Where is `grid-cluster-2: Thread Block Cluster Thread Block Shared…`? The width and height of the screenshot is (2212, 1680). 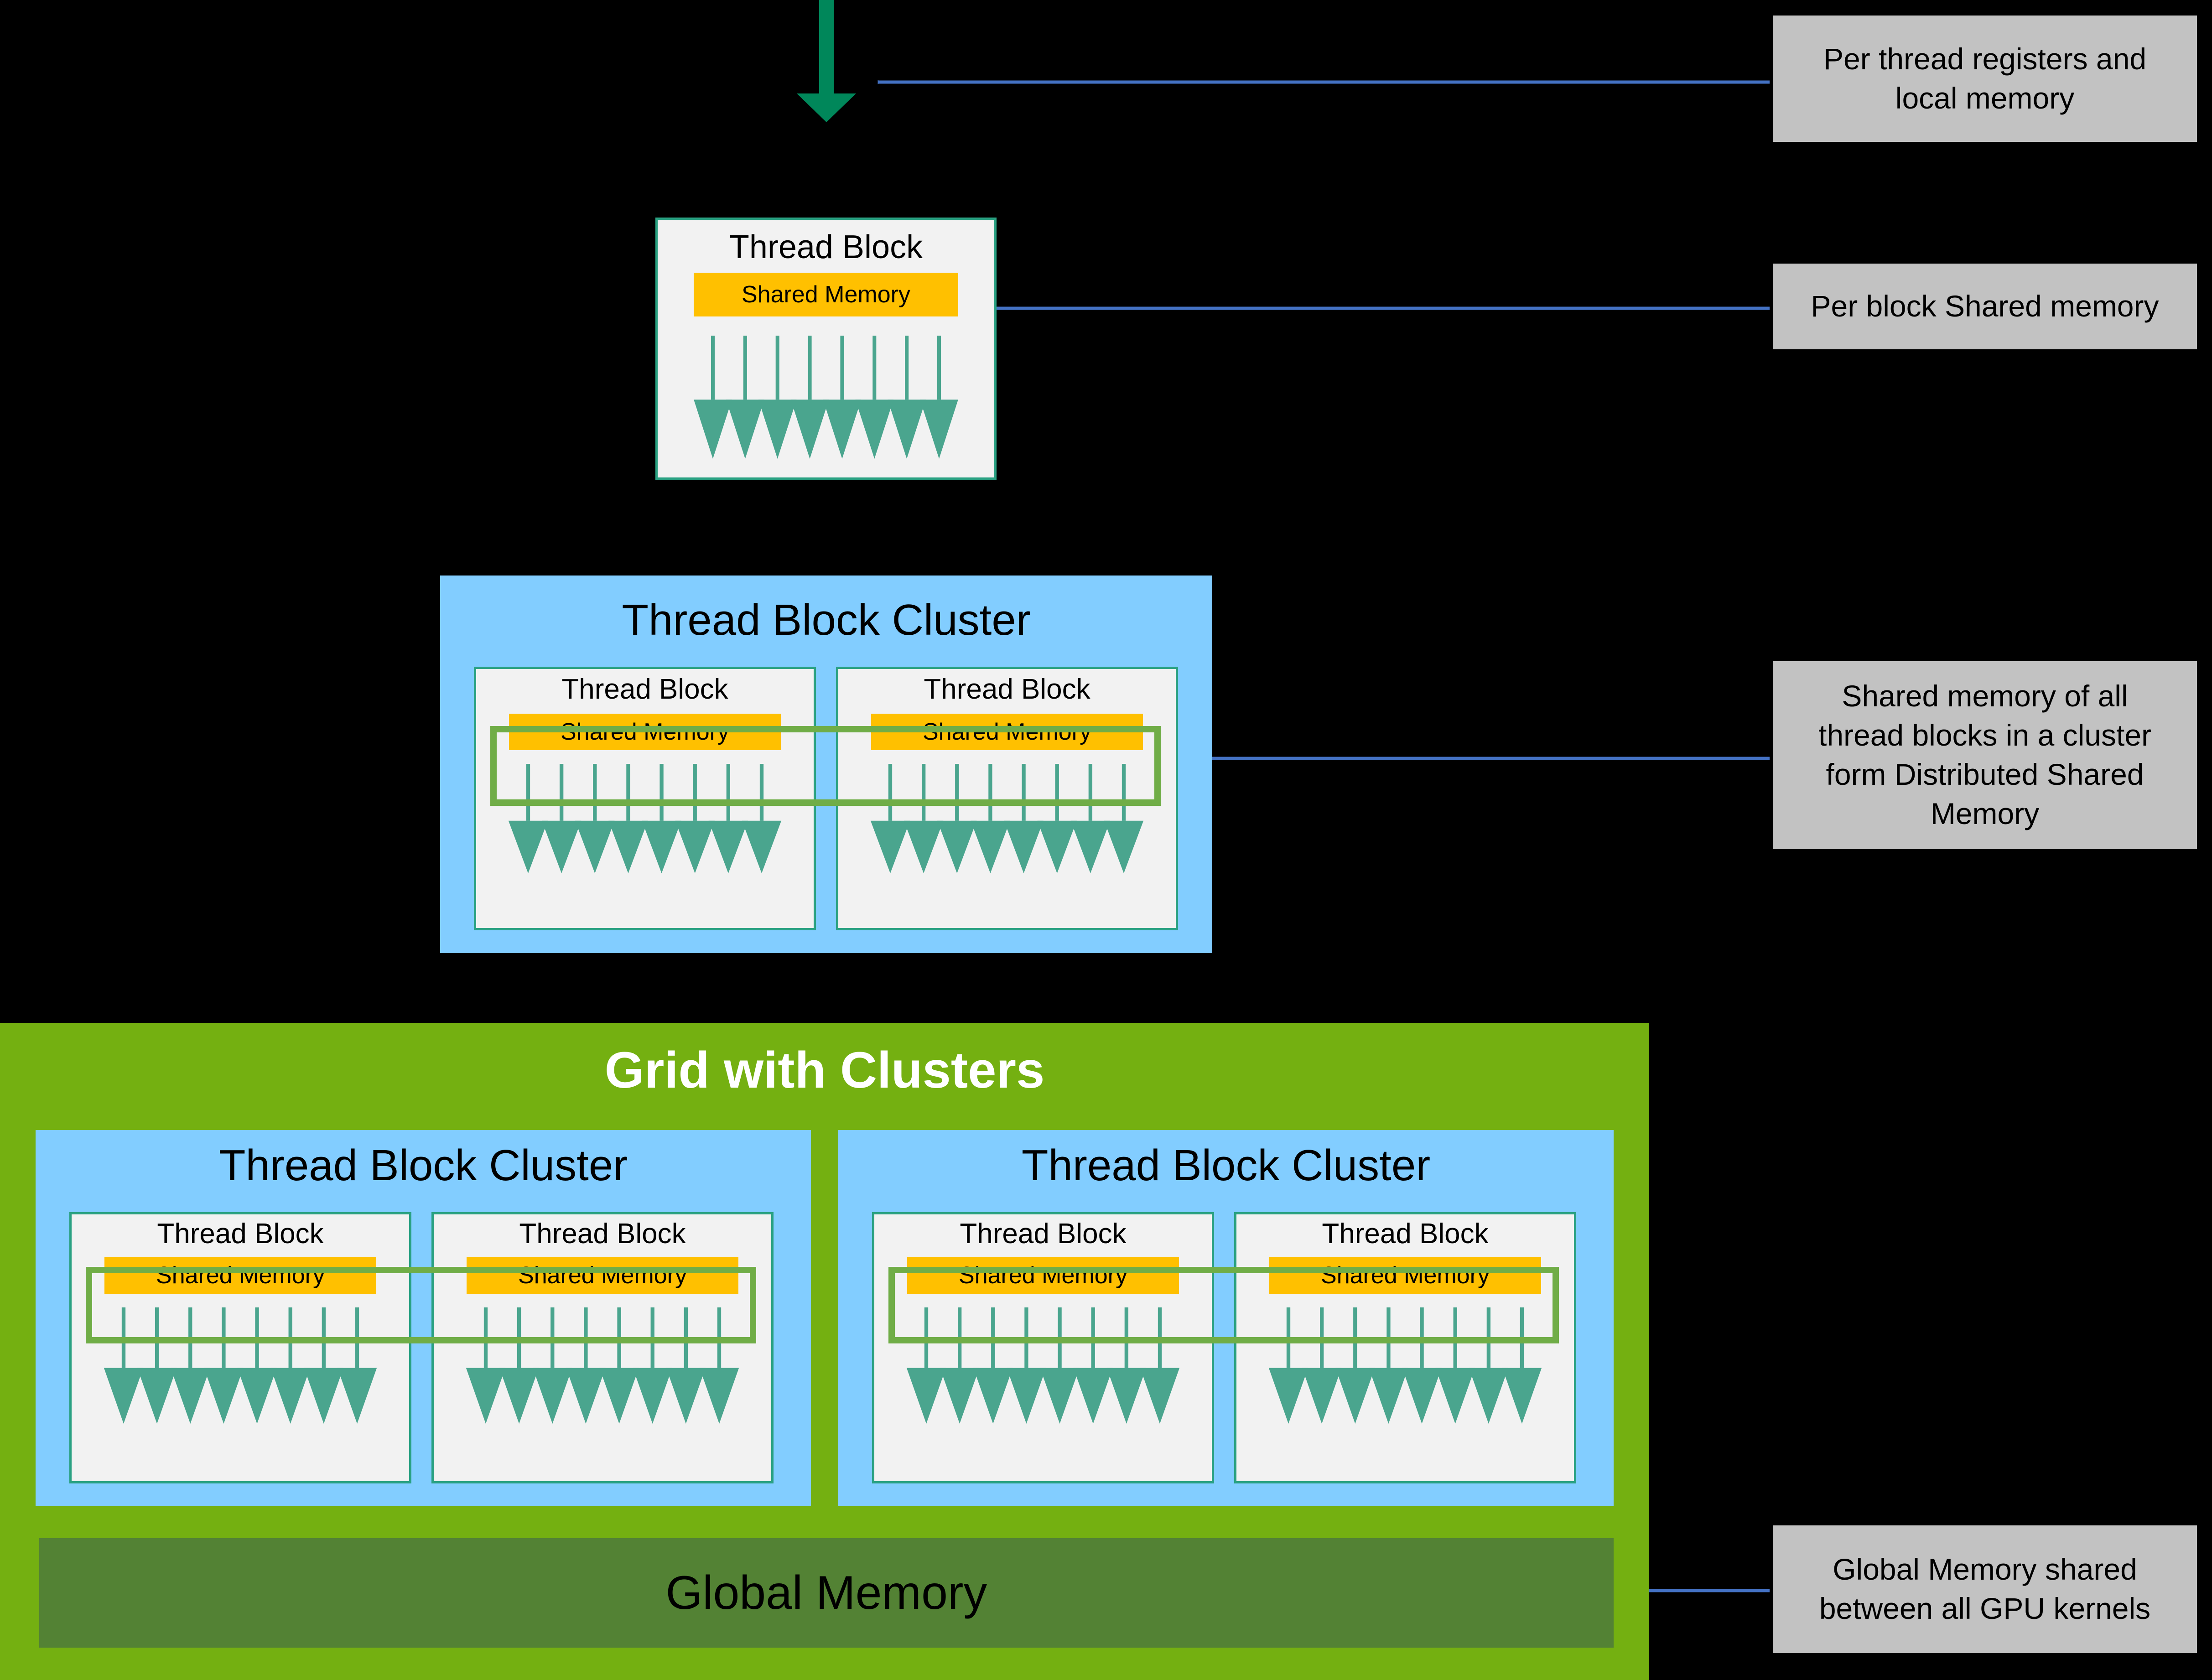
grid-cluster-2: Thread Block Cluster Thread Block Shared… is located at coordinates (1226, 1318).